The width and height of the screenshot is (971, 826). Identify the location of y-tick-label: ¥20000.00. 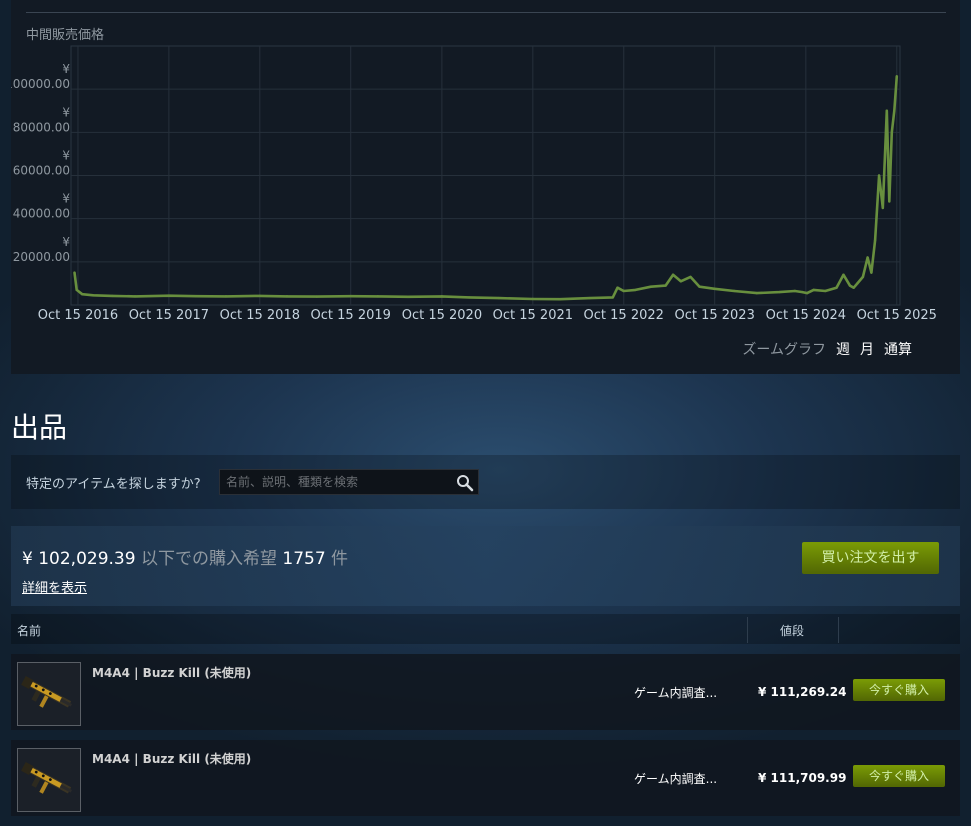
(42, 249).